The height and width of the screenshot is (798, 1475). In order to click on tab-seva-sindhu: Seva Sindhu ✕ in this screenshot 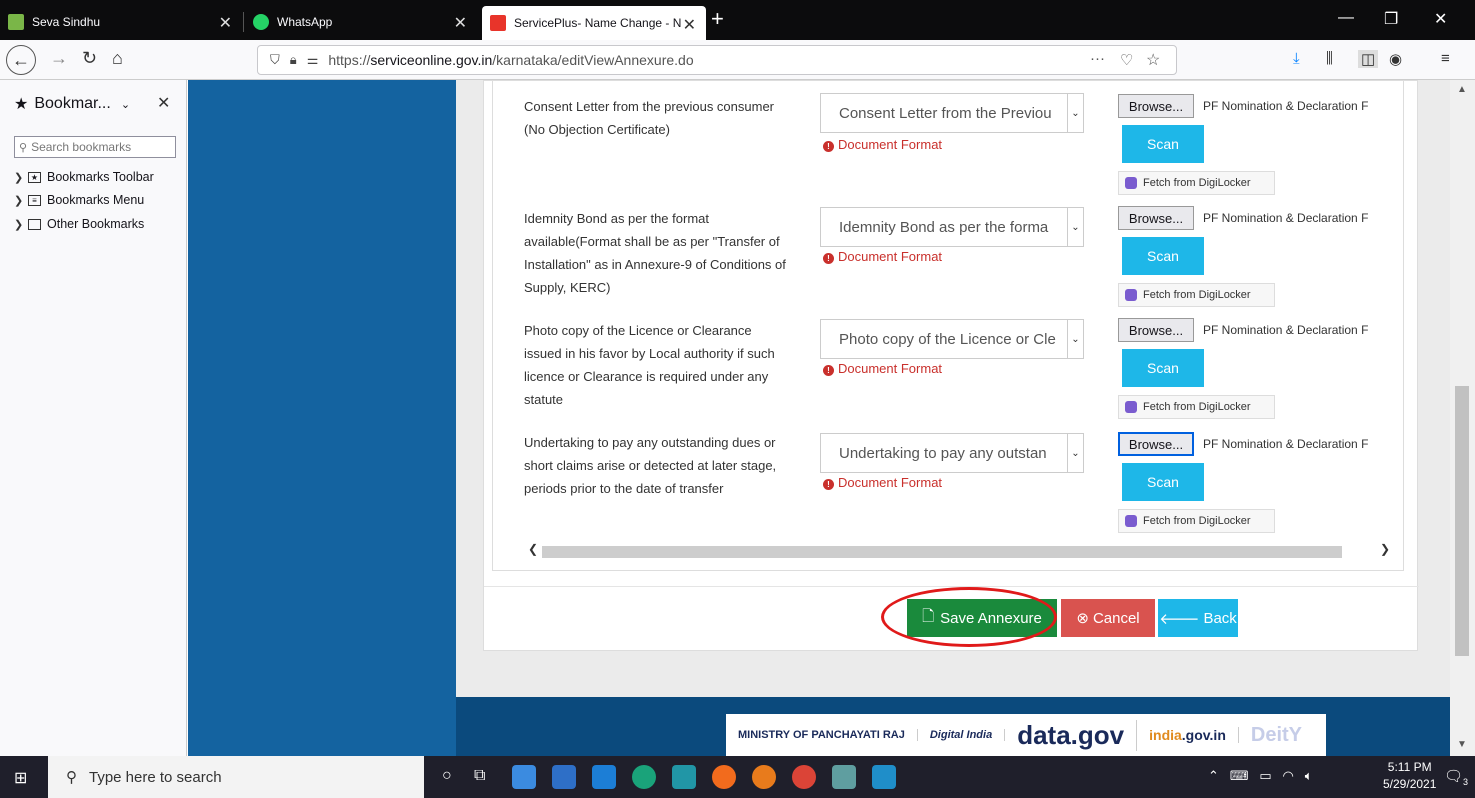, I will do `click(121, 22)`.